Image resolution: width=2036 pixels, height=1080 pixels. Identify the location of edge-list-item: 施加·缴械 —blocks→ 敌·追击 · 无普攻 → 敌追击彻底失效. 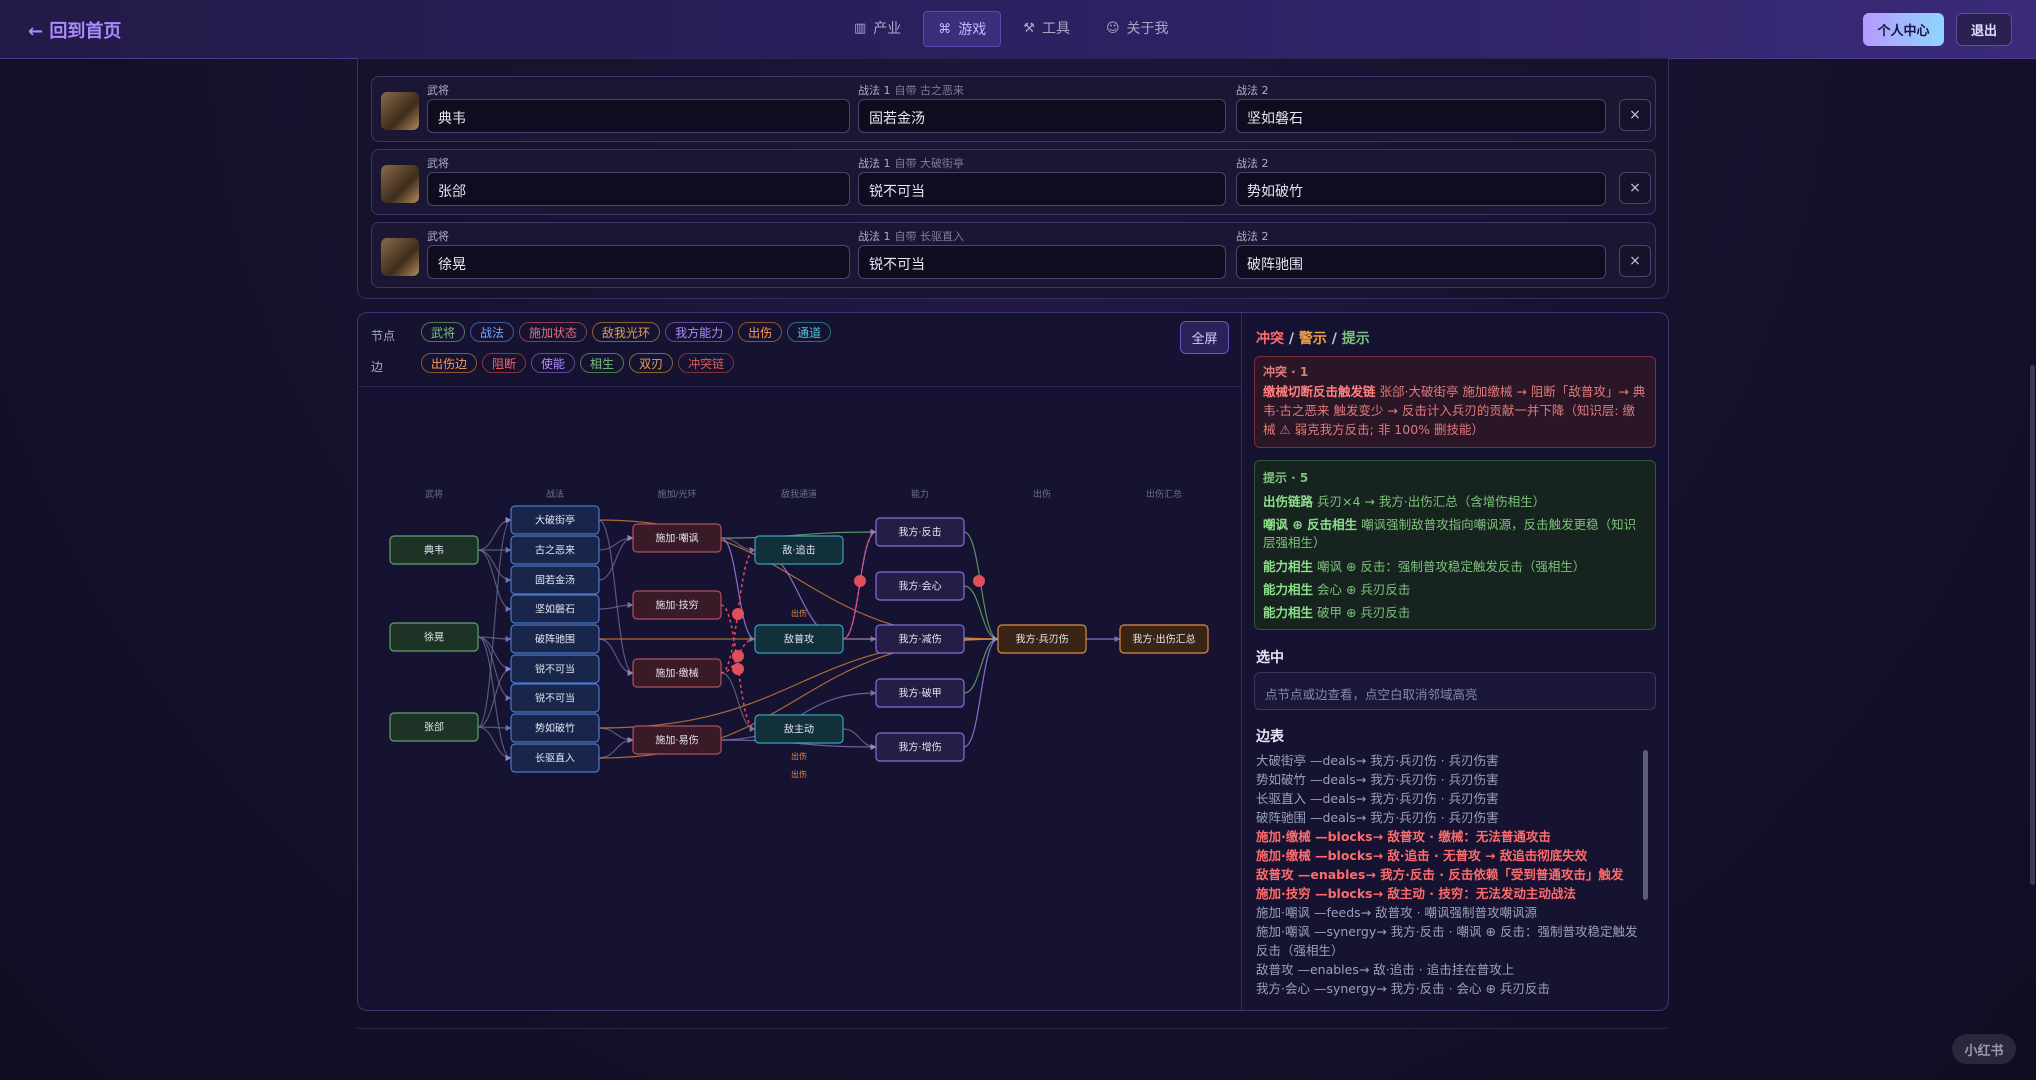
(1451, 855).